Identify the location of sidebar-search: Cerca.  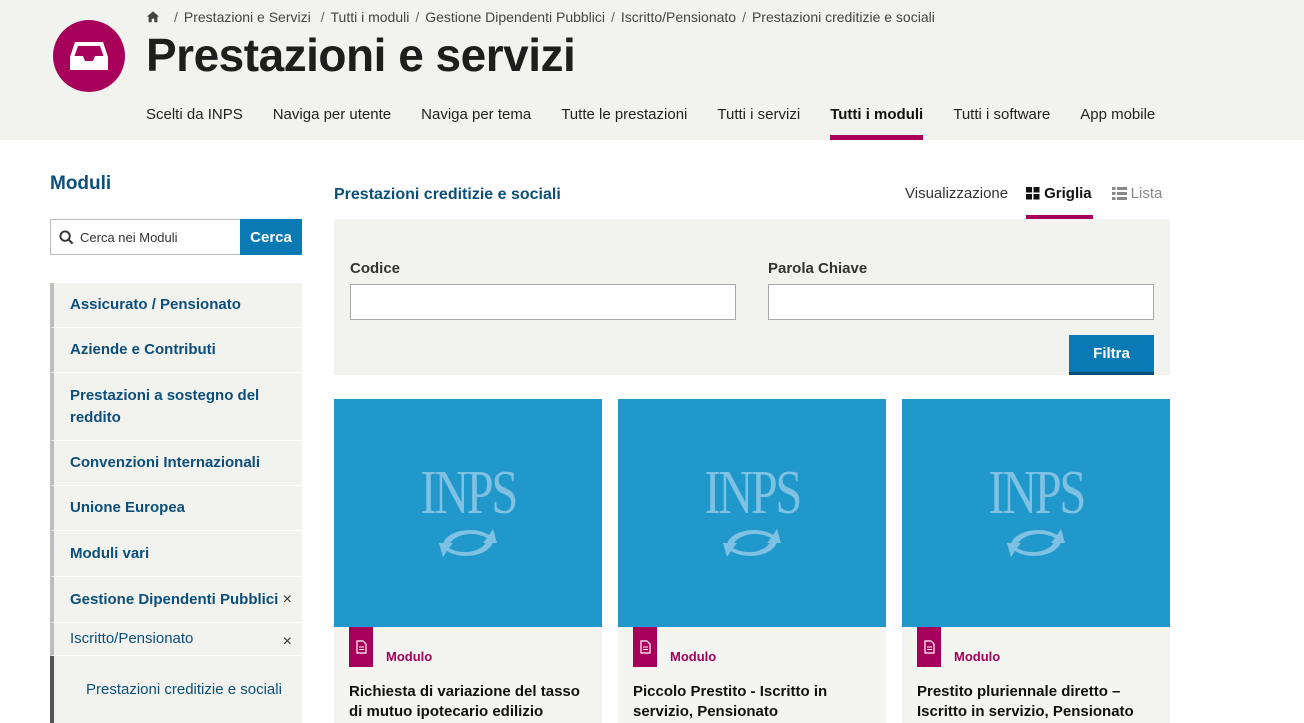
(176, 237).